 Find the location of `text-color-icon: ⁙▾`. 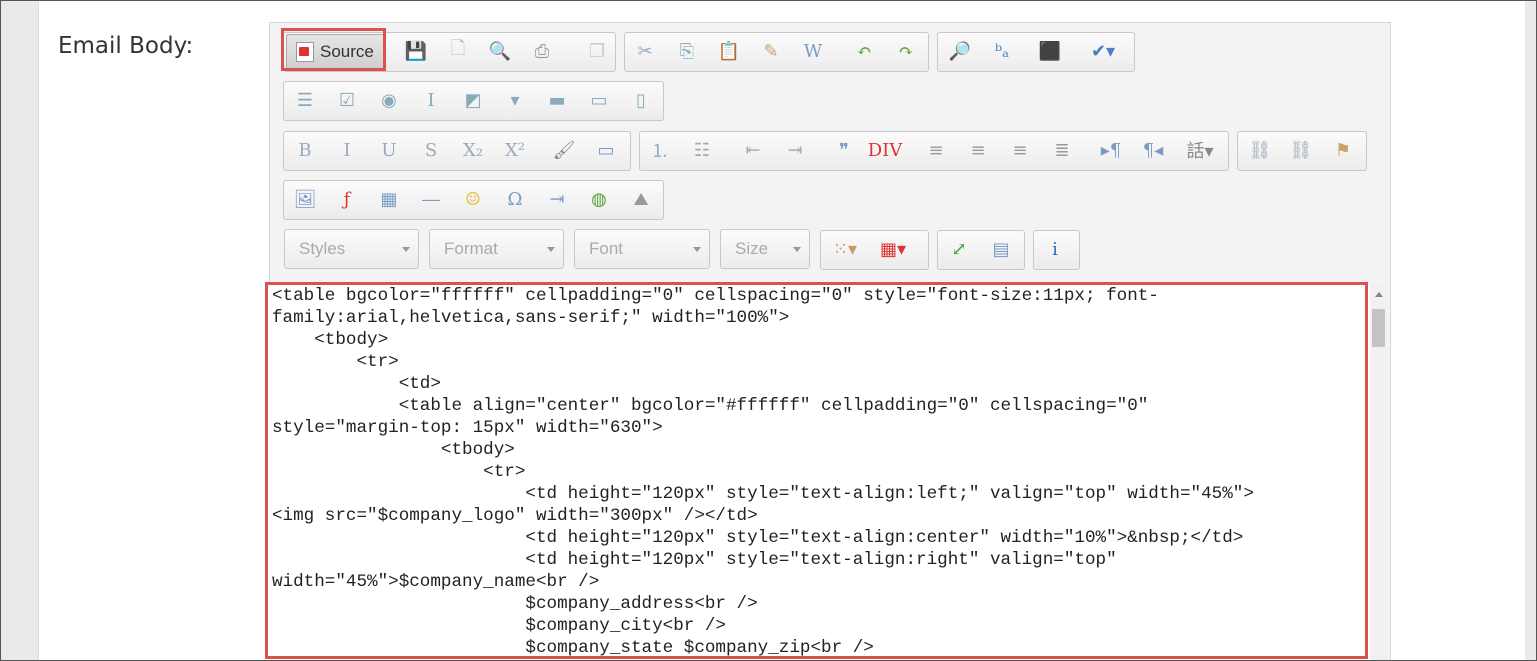

text-color-icon: ⁙▾ is located at coordinates (845, 249).